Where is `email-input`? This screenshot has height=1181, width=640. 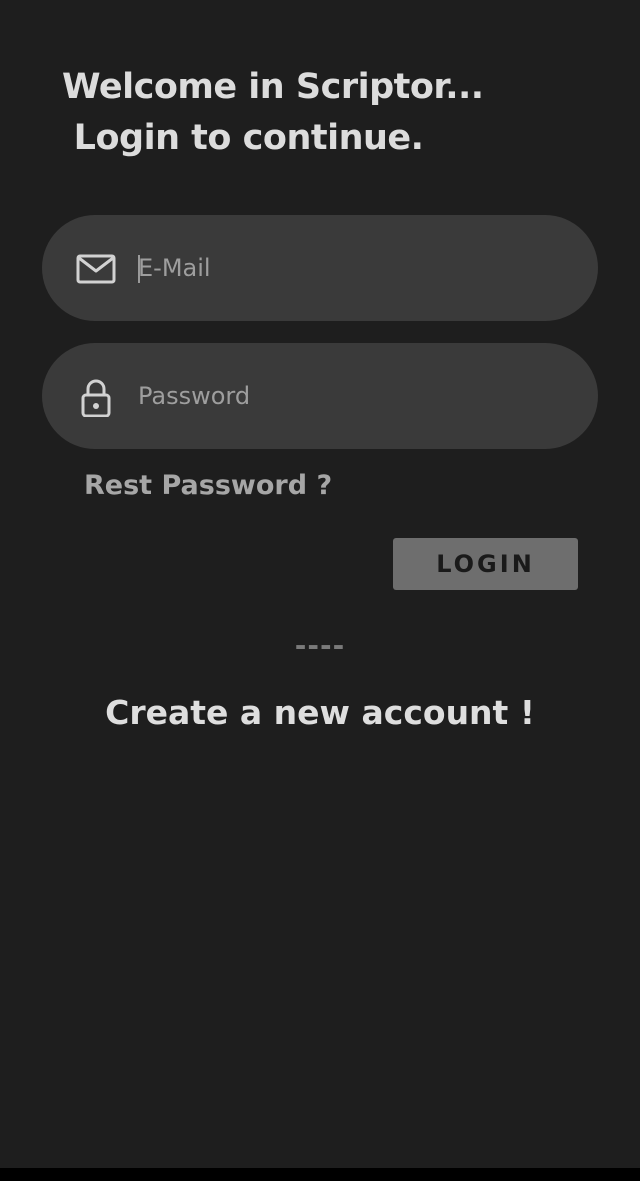 email-input is located at coordinates (348, 268).